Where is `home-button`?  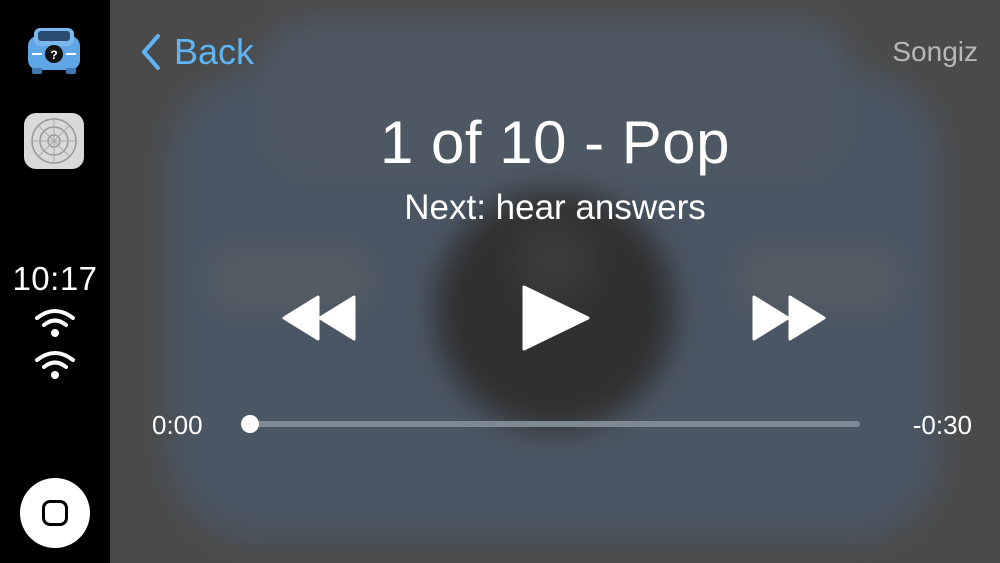
home-button is located at coordinates (55, 513).